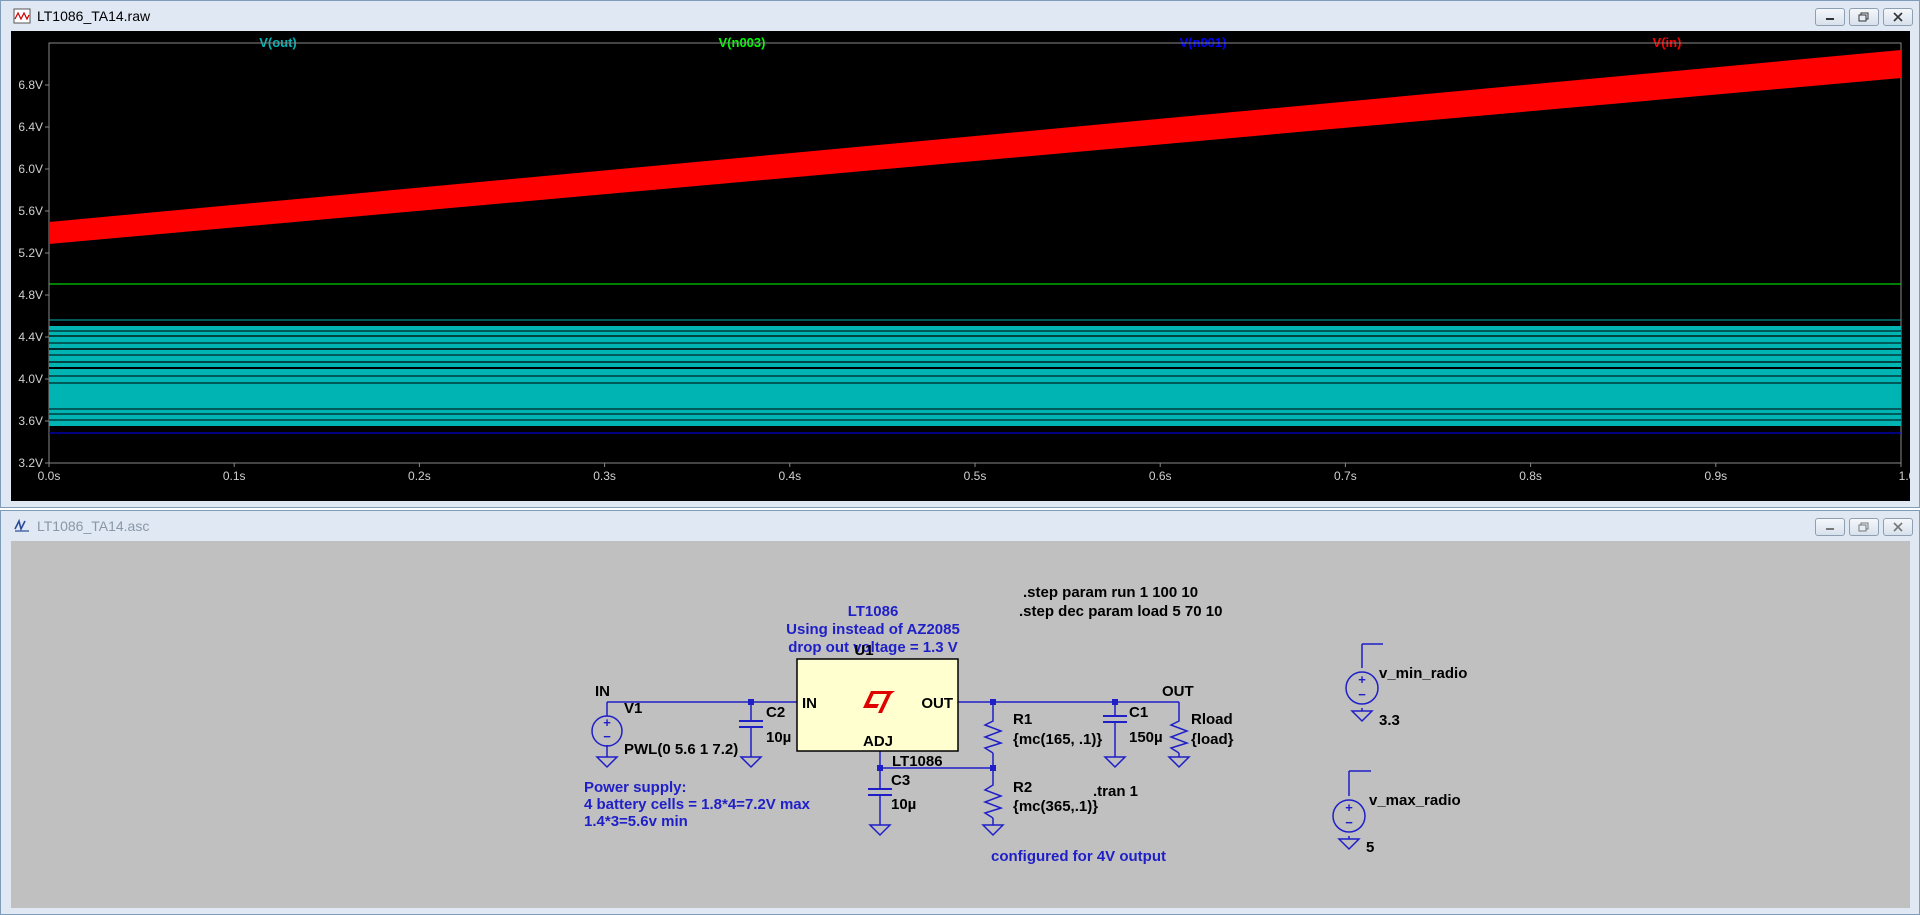  Describe the element at coordinates (1178, 691) in the screenshot. I see `net-out-label: OUT` at that location.